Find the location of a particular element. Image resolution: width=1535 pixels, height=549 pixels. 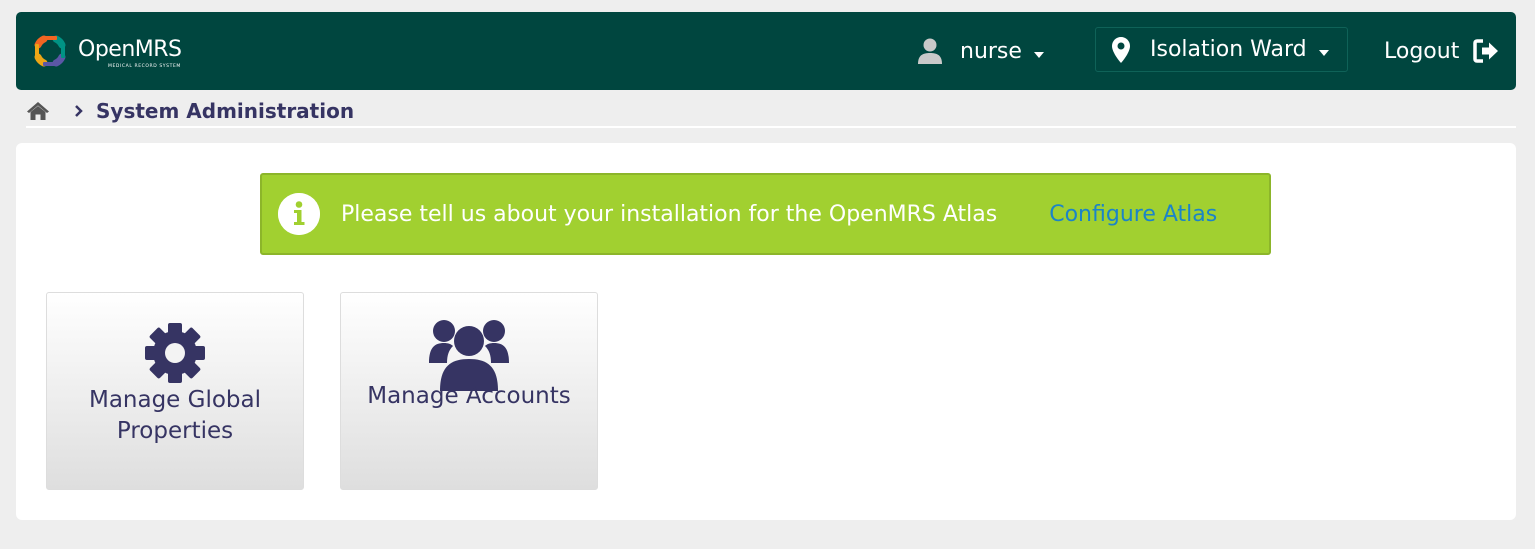

chevron-right-icon is located at coordinates (79, 111).